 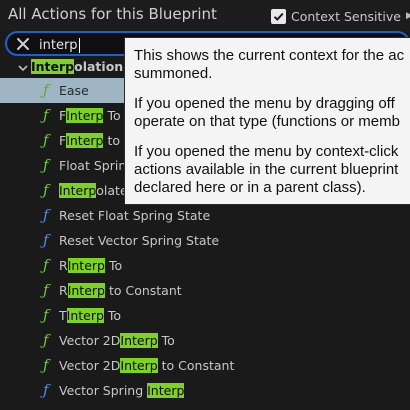 I want to click on category-label: Interpolation, so click(x=77, y=66).